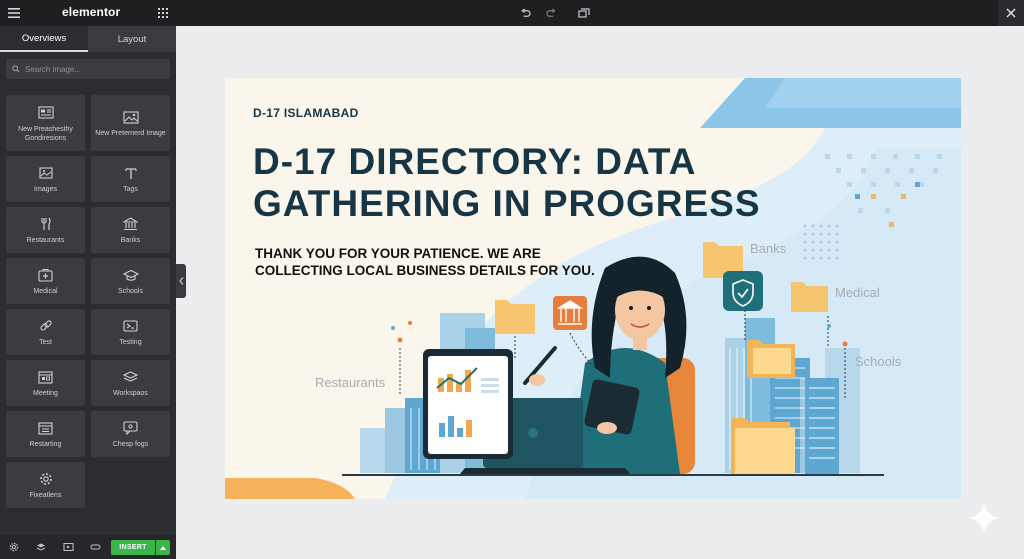 This screenshot has height=559, width=1024. What do you see at coordinates (45, 495) in the screenshot?
I see `widget-label: Fixeatlens` at bounding box center [45, 495].